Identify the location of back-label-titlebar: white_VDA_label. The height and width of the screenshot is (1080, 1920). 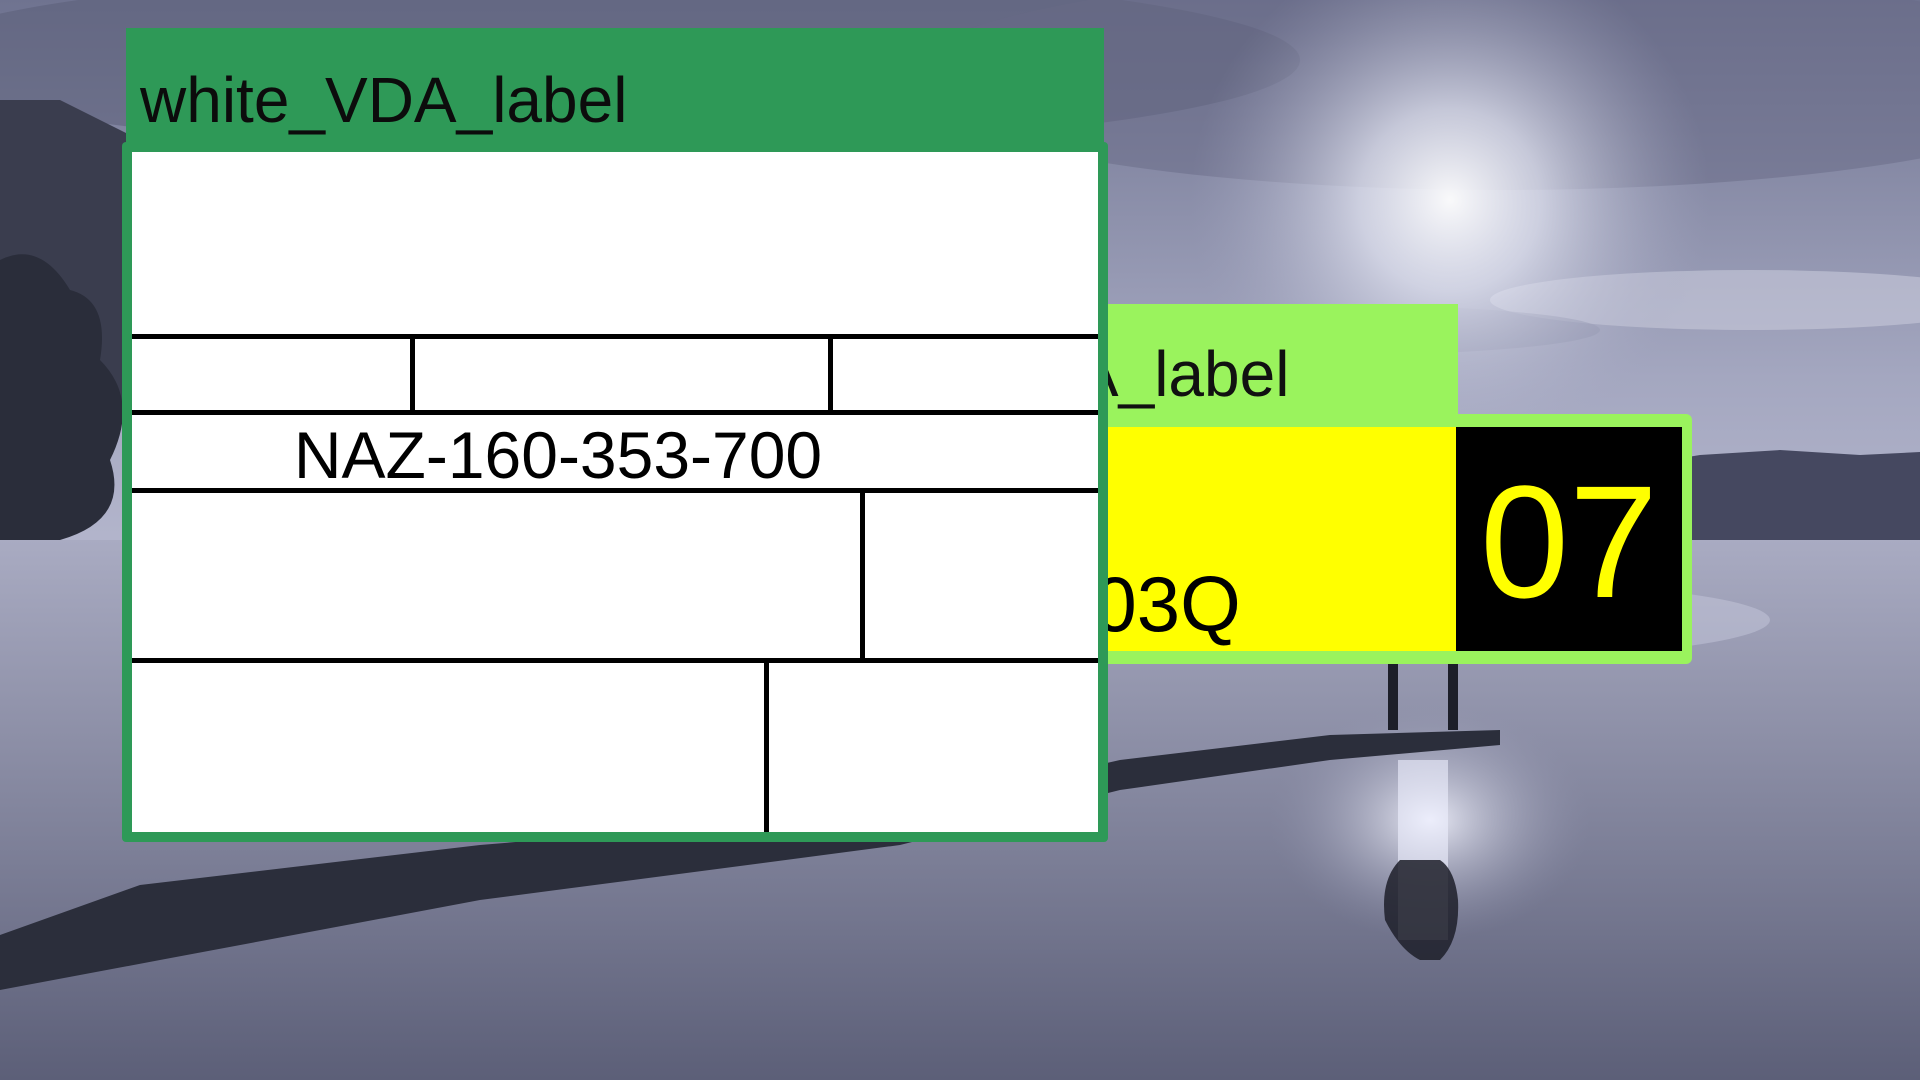
(1130, 362).